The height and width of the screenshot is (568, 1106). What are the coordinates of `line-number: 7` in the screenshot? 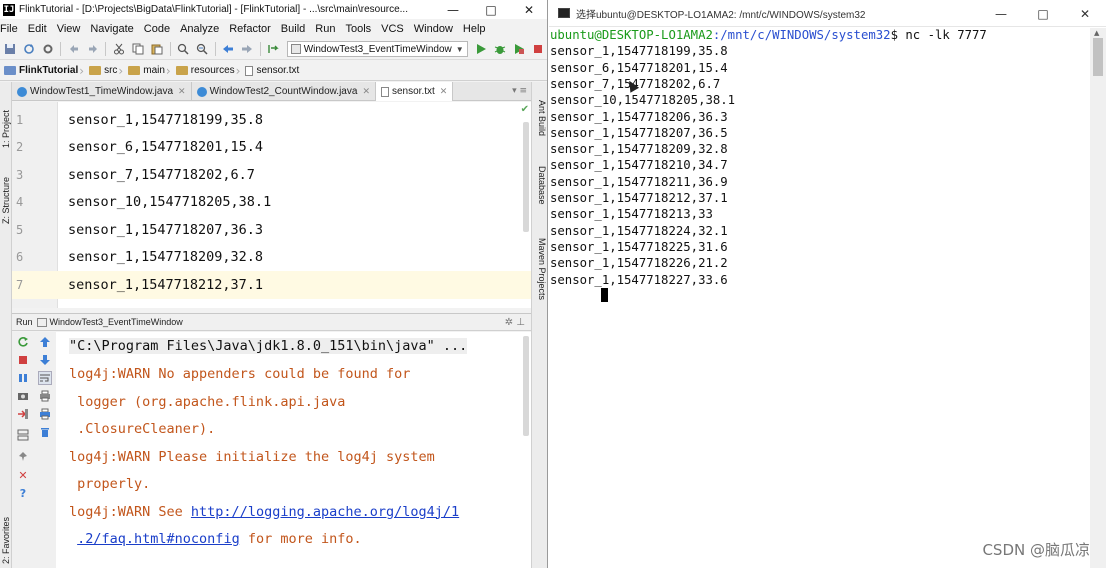 It's located at (20, 284).